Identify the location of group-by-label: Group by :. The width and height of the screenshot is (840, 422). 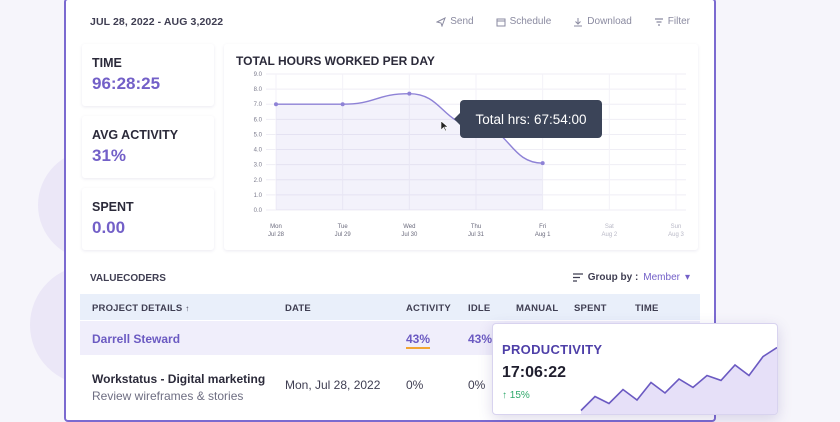
(613, 277).